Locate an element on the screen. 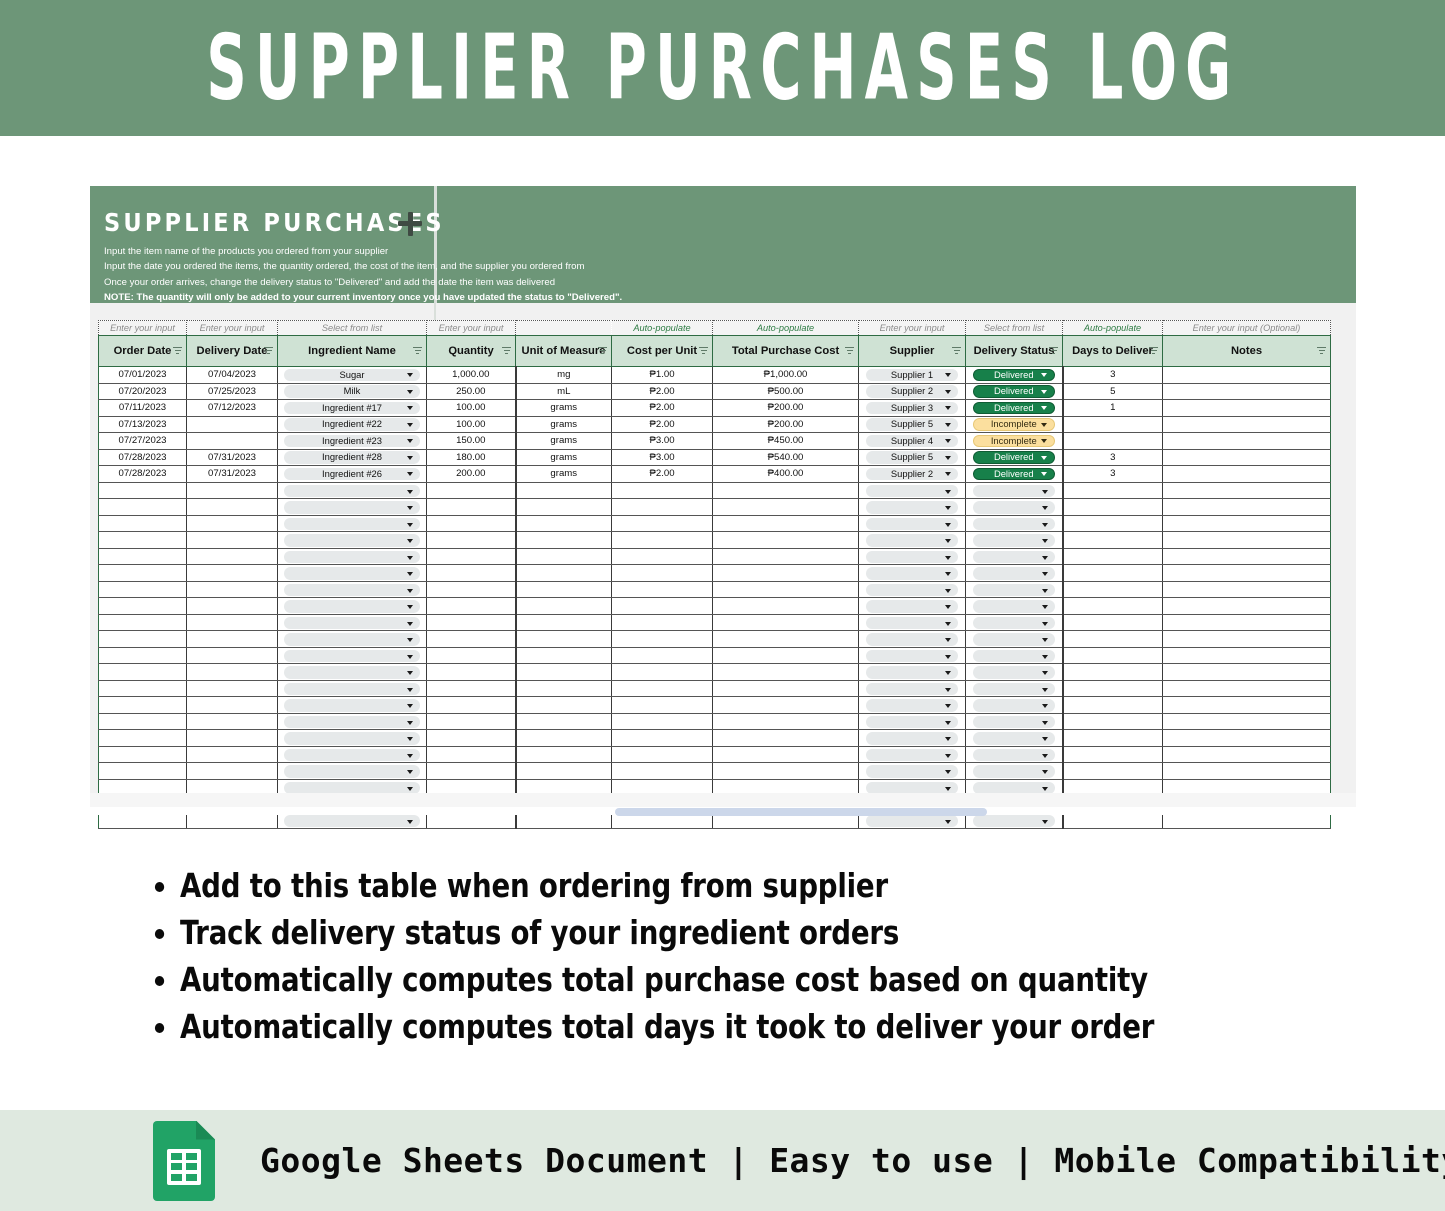 Image resolution: width=1445 pixels, height=1211 pixels. cell-total_cost: ₱200.00 is located at coordinates (785, 408).